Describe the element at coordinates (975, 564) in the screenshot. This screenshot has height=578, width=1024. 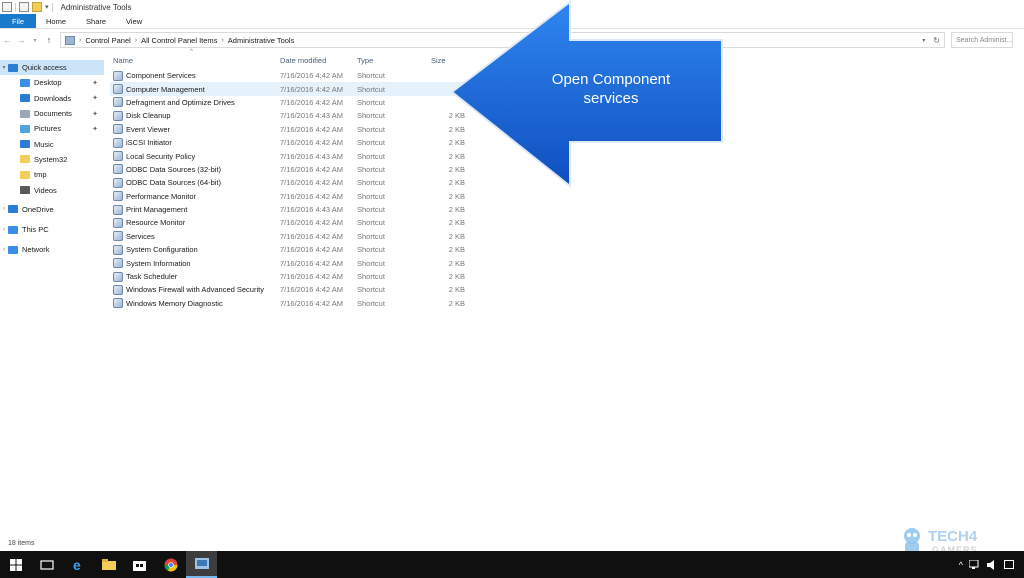
I see `network-tray-icon` at that location.